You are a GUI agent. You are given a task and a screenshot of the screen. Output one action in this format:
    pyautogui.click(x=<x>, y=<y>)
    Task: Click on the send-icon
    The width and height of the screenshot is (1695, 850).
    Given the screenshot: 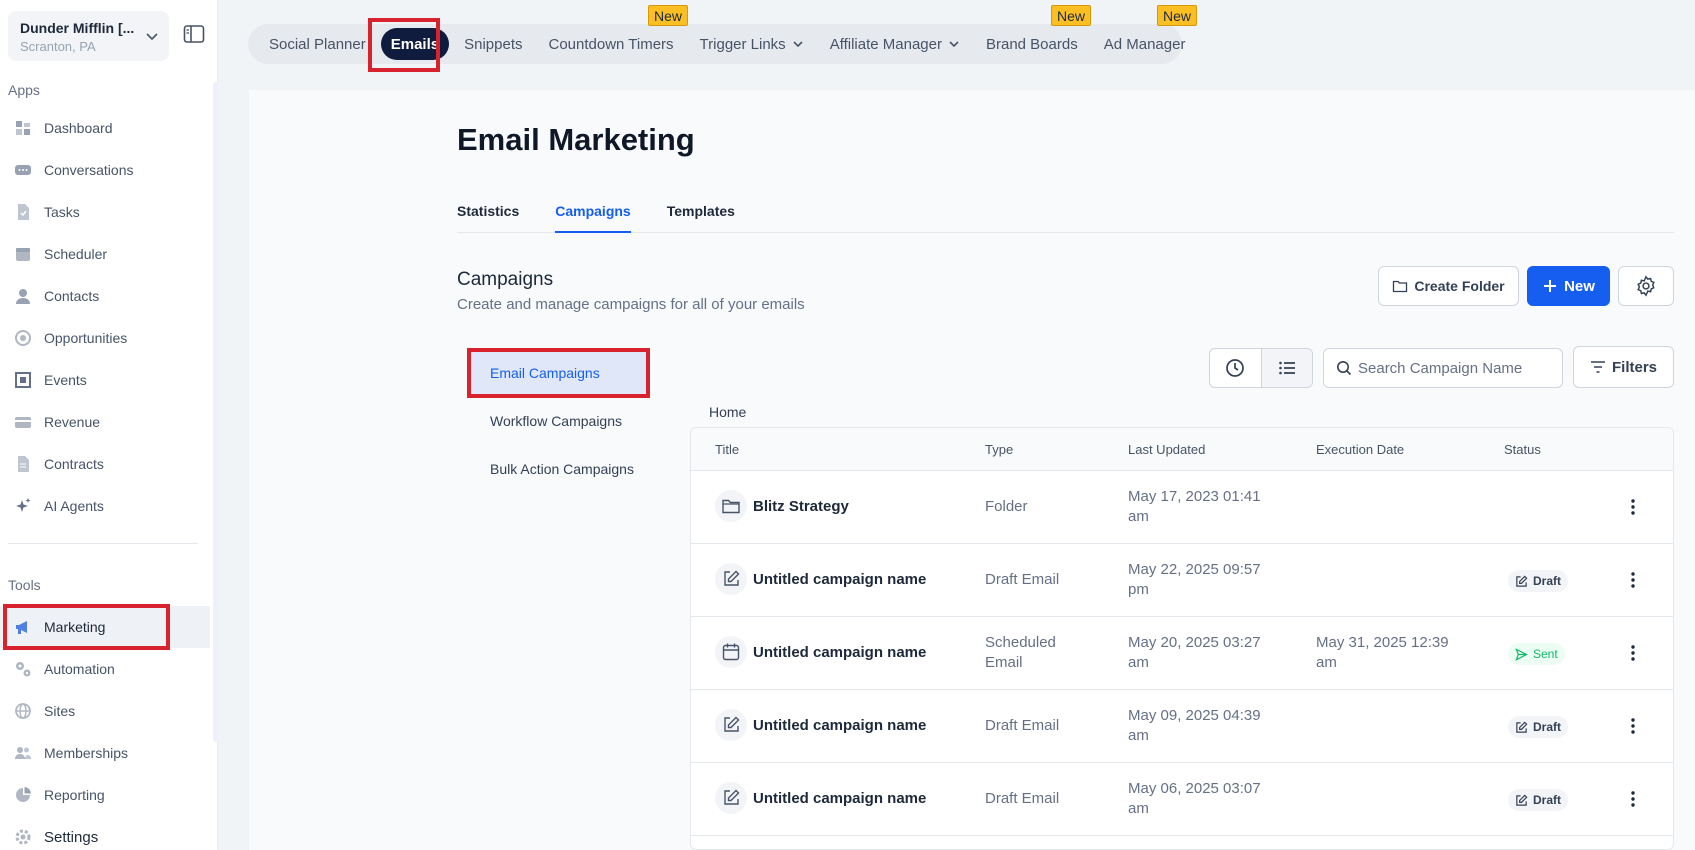 What is the action you would take?
    pyautogui.click(x=1521, y=654)
    